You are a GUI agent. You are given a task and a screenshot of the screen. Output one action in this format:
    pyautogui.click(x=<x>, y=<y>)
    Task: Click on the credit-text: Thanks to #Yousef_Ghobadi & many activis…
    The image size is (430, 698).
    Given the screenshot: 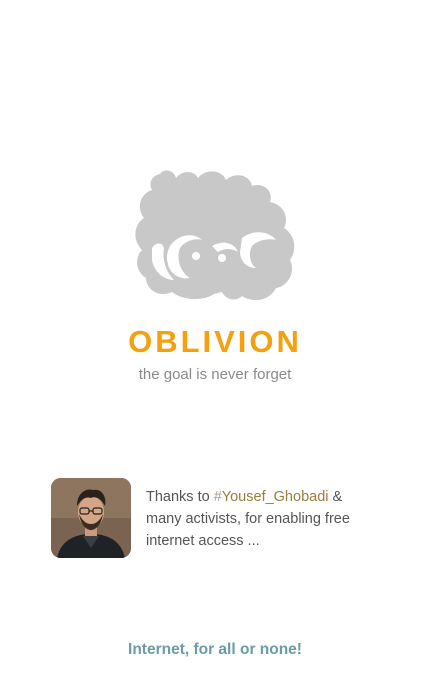 What is the action you would take?
    pyautogui.click(x=261, y=519)
    